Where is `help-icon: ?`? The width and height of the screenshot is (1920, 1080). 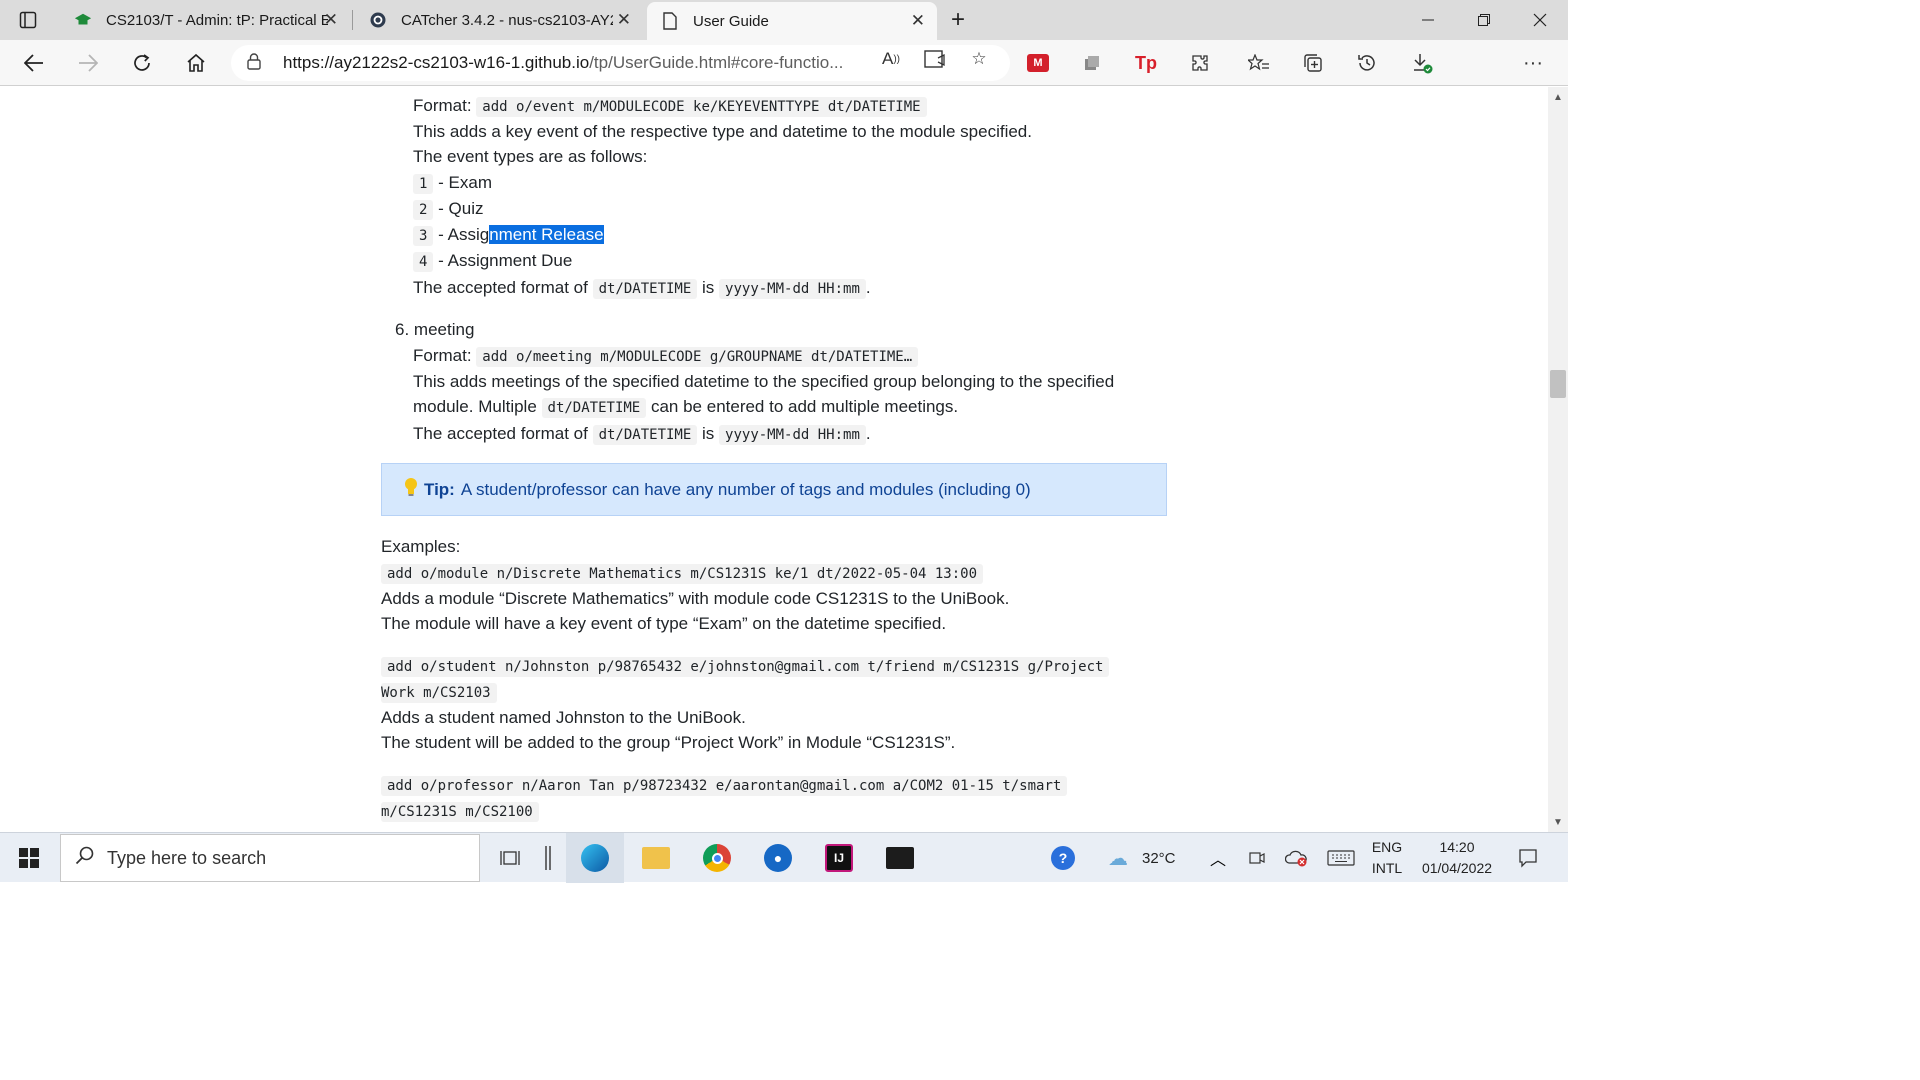
help-icon: ? is located at coordinates (1063, 858).